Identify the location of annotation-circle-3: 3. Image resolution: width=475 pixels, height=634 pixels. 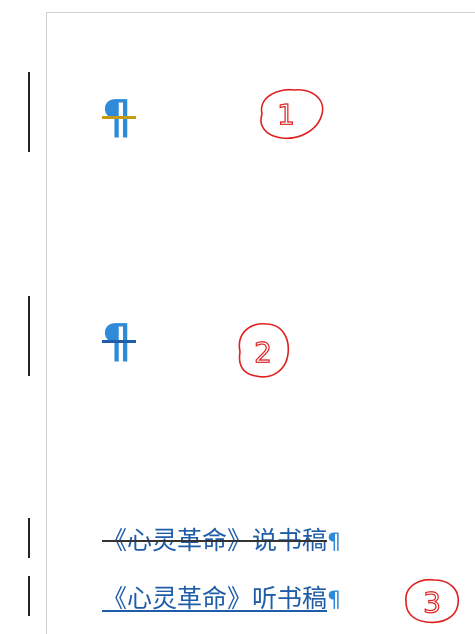
(432, 601).